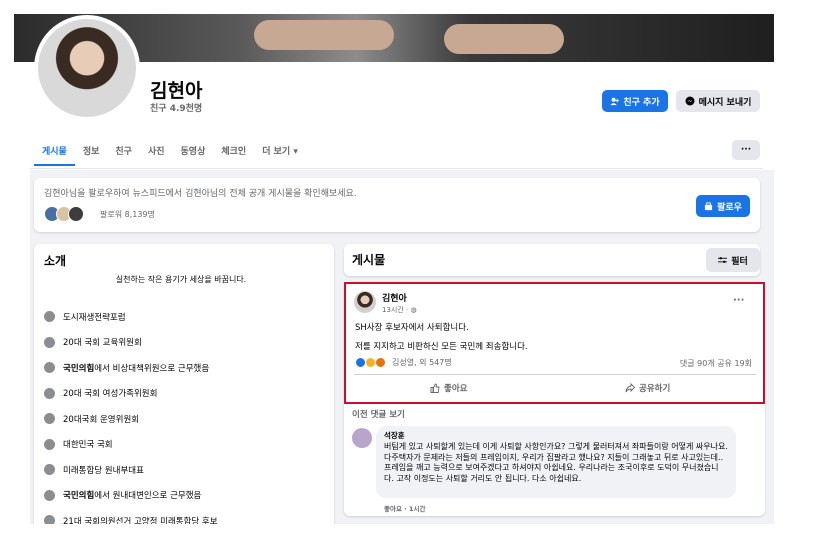  Describe the element at coordinates (193, 151) in the screenshot. I see `tab-videos: 동영상` at that location.